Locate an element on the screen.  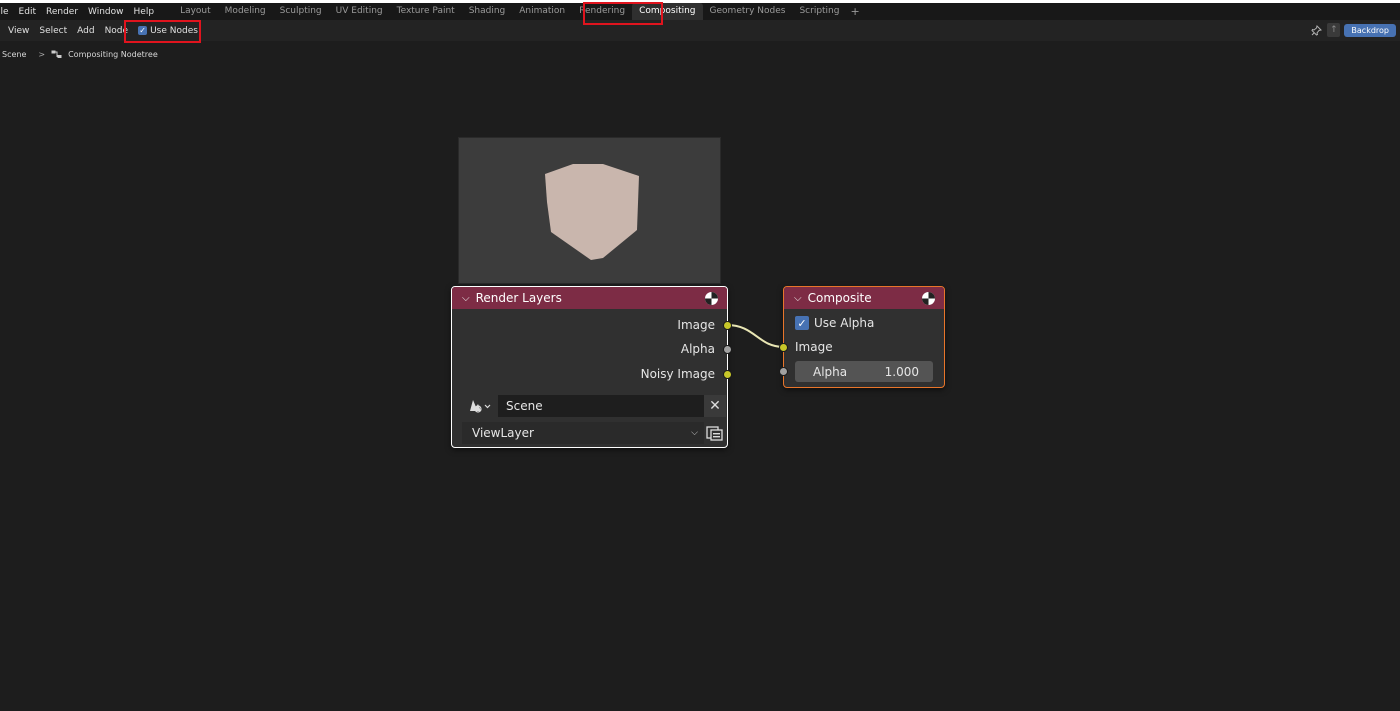
output-image-label: Image is located at coordinates (696, 325).